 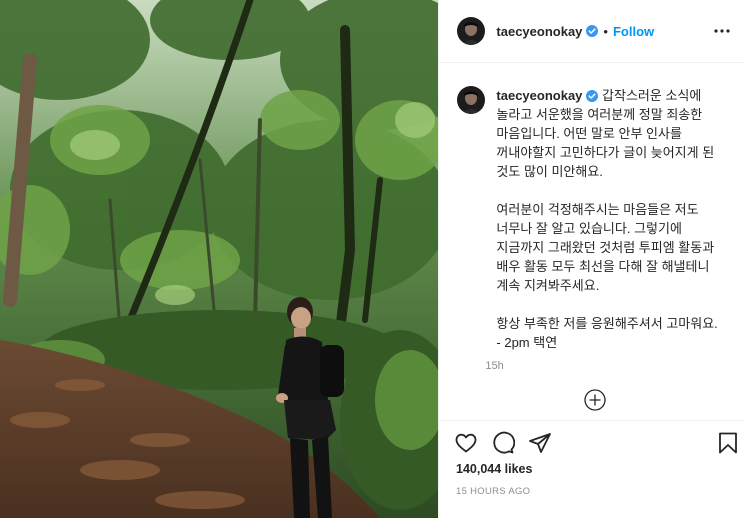 I want to click on load-more-comments-icon, so click(x=595, y=400).